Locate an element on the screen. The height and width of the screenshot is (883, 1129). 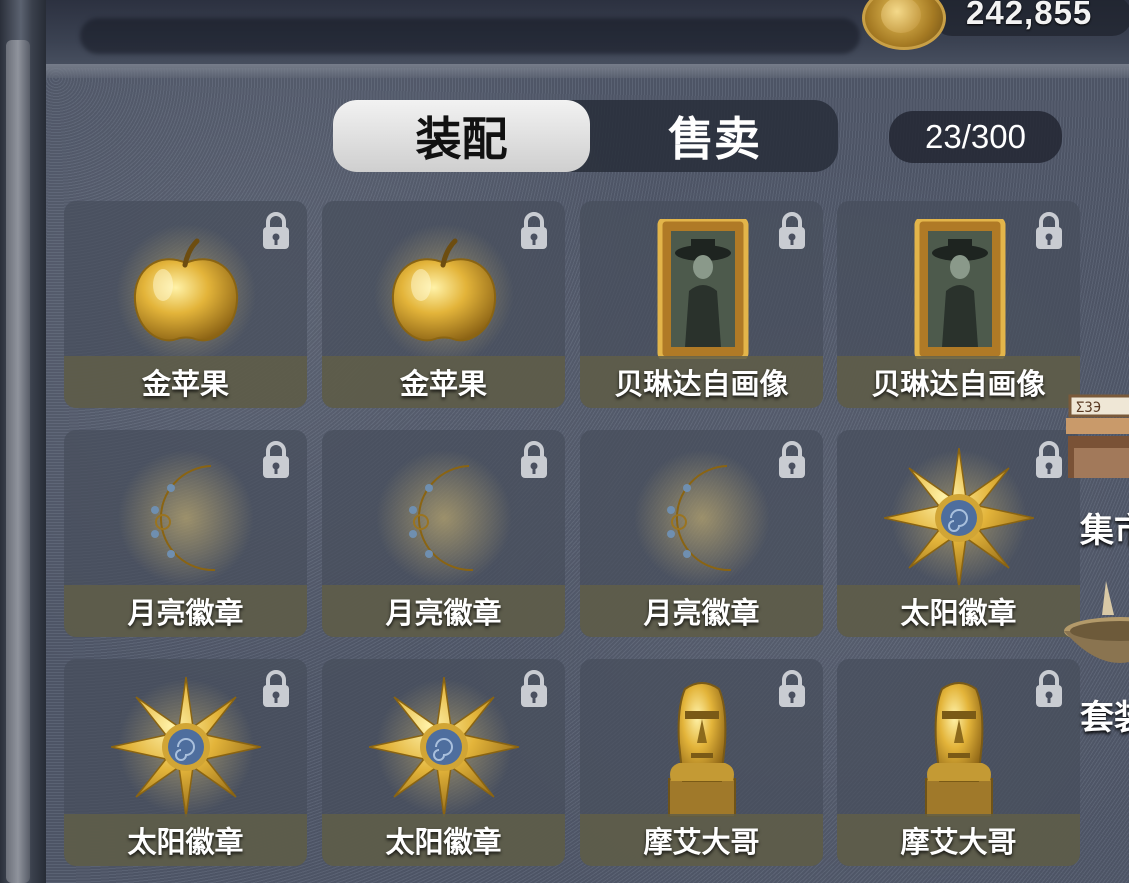
currency-display: 242,855 is located at coordinates (995, 25).